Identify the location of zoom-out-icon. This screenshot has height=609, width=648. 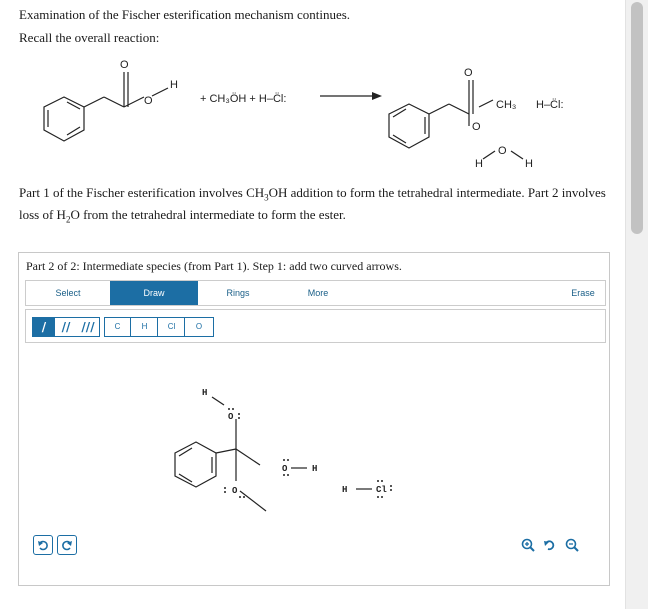
(572, 545).